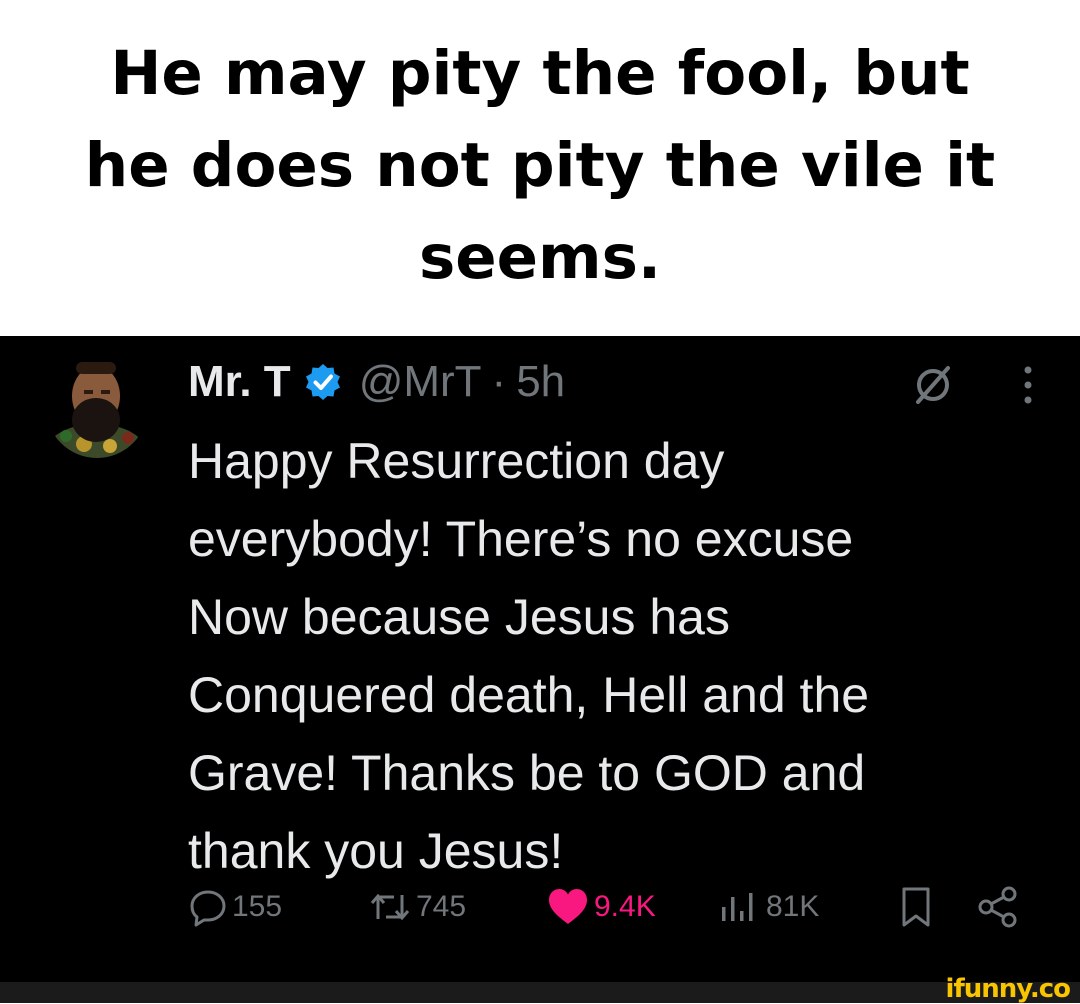  Describe the element at coordinates (1028, 385) in the screenshot. I see `more-icon` at that location.